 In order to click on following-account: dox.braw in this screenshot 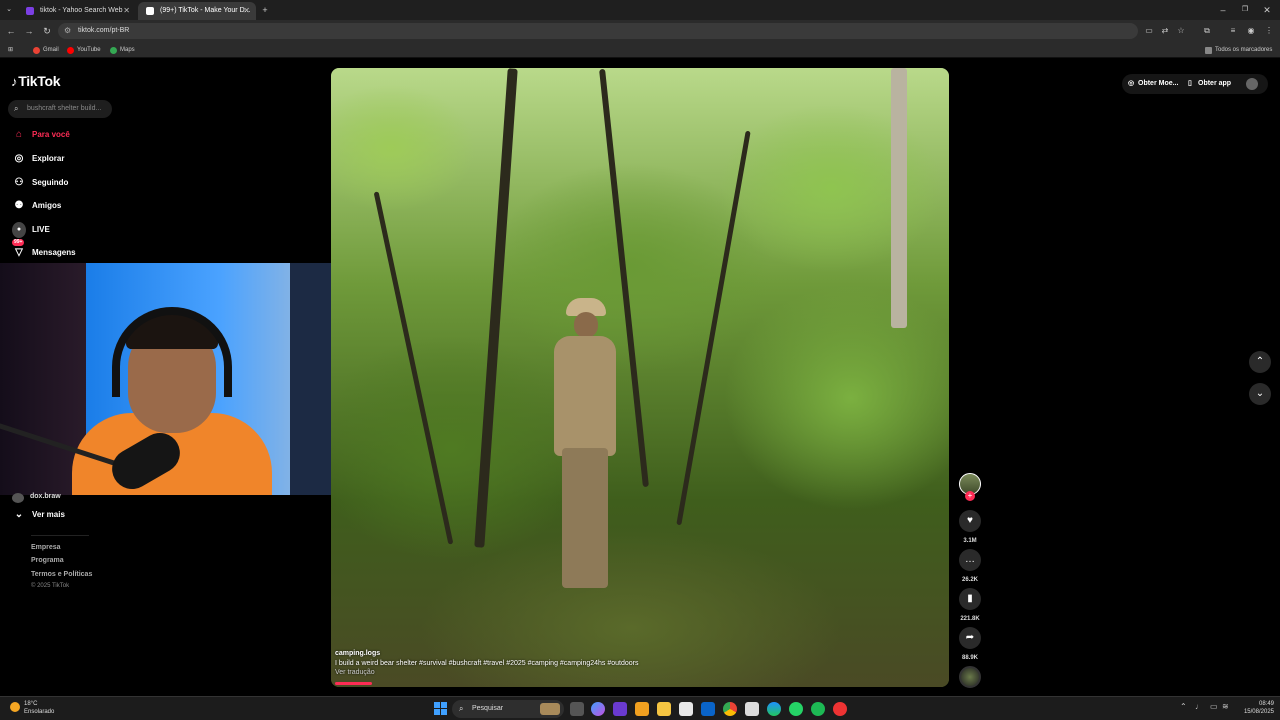, I will do `click(36, 498)`.